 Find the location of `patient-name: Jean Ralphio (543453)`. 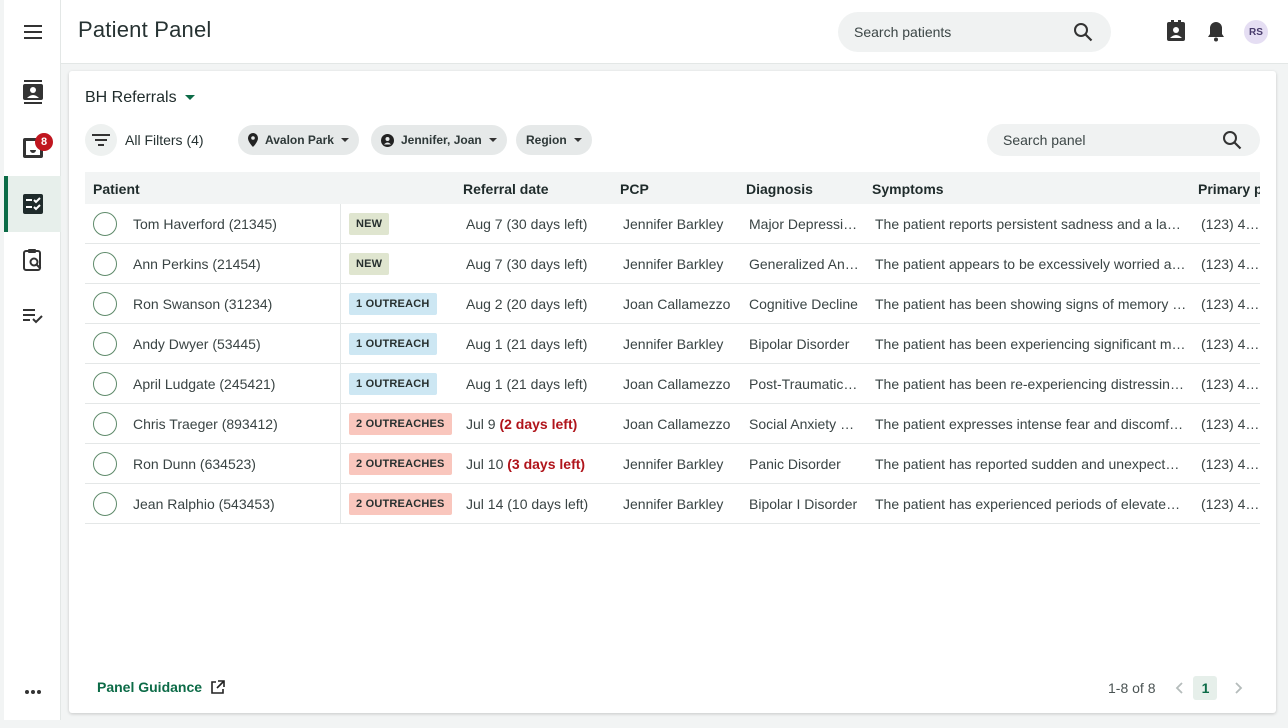

patient-name: Jean Ralphio (543453) is located at coordinates (233, 504).